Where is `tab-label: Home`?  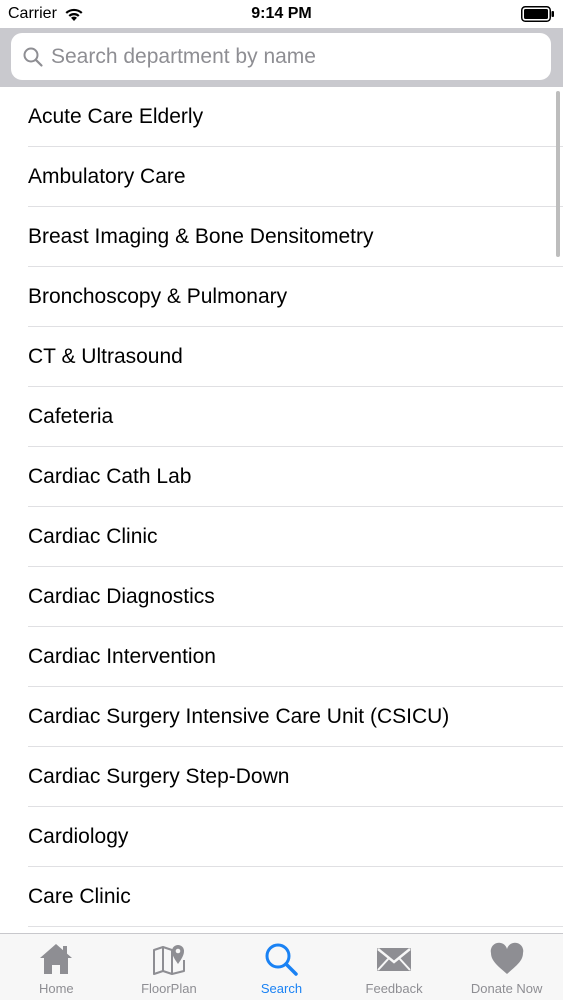
tab-label: Home is located at coordinates (56, 988).